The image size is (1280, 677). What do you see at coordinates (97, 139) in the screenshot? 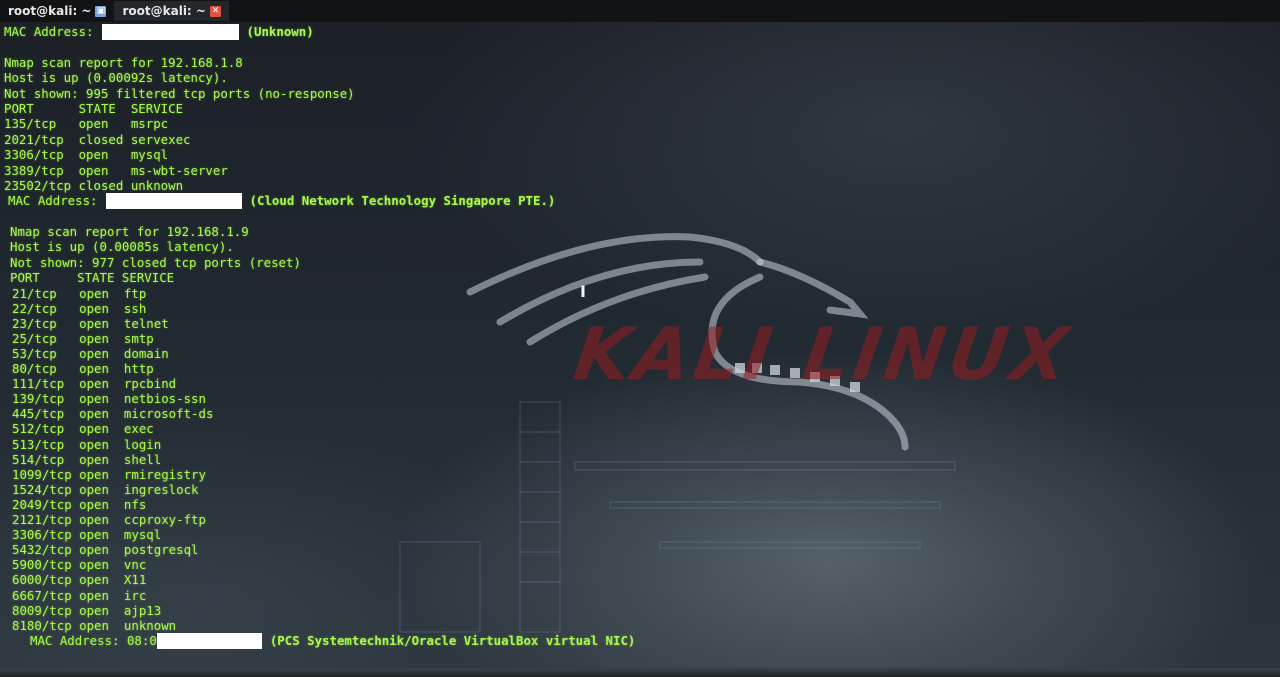
I see `port-row: 2021/tcp closed servexec` at bounding box center [97, 139].